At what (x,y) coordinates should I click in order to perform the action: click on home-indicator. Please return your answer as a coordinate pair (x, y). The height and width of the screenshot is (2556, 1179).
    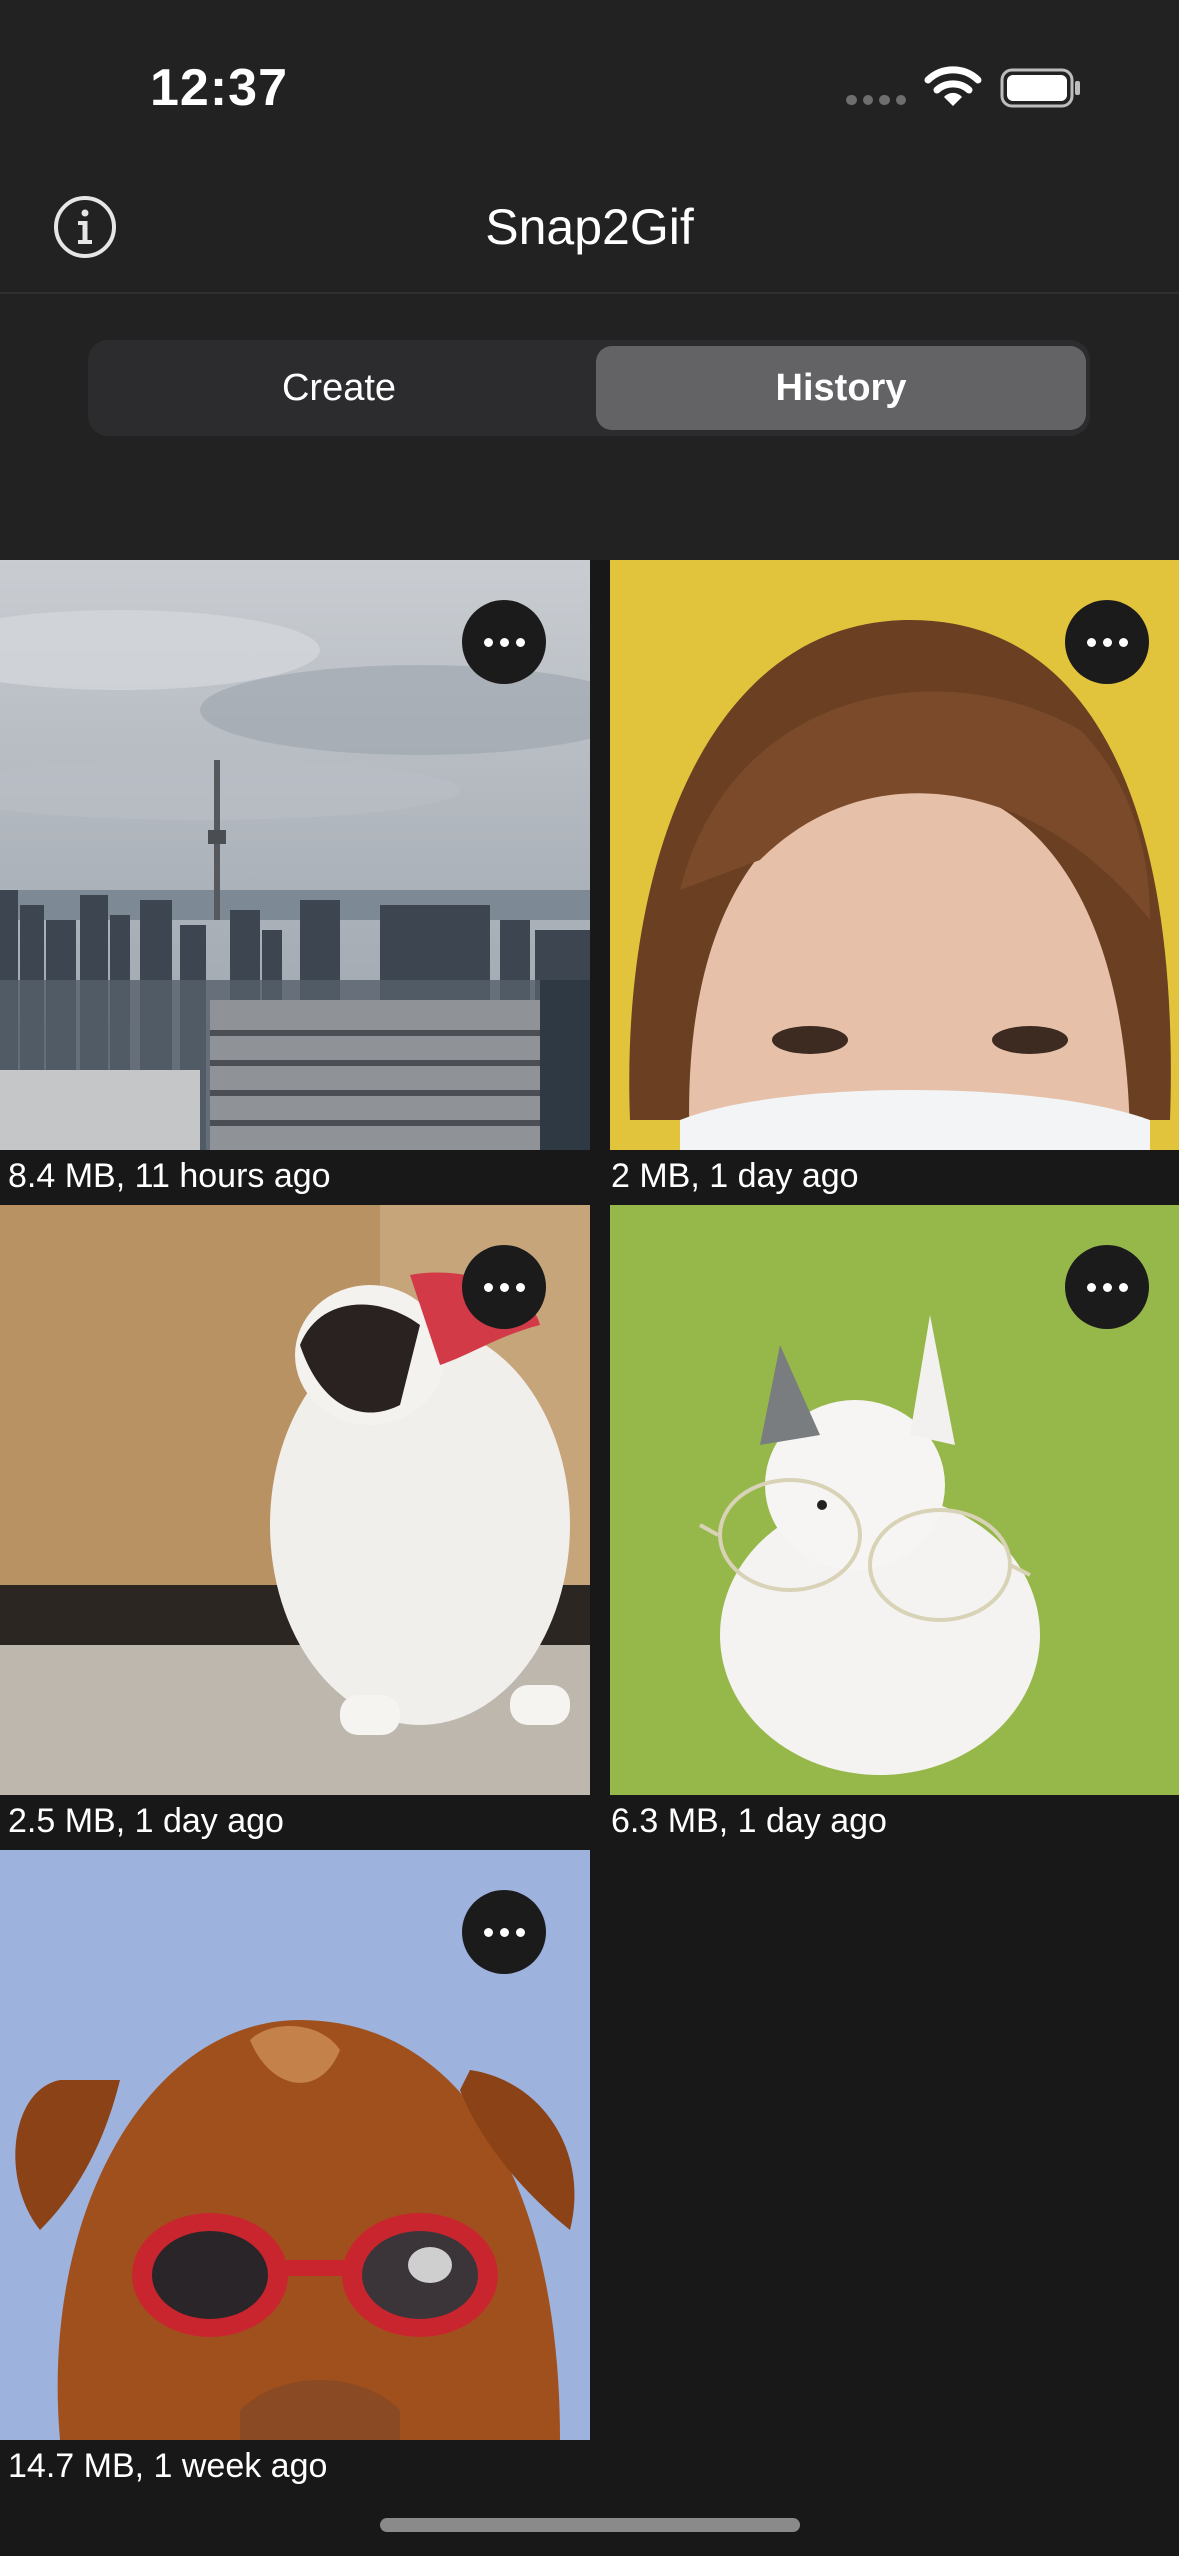
    Looking at the image, I should click on (590, 2525).